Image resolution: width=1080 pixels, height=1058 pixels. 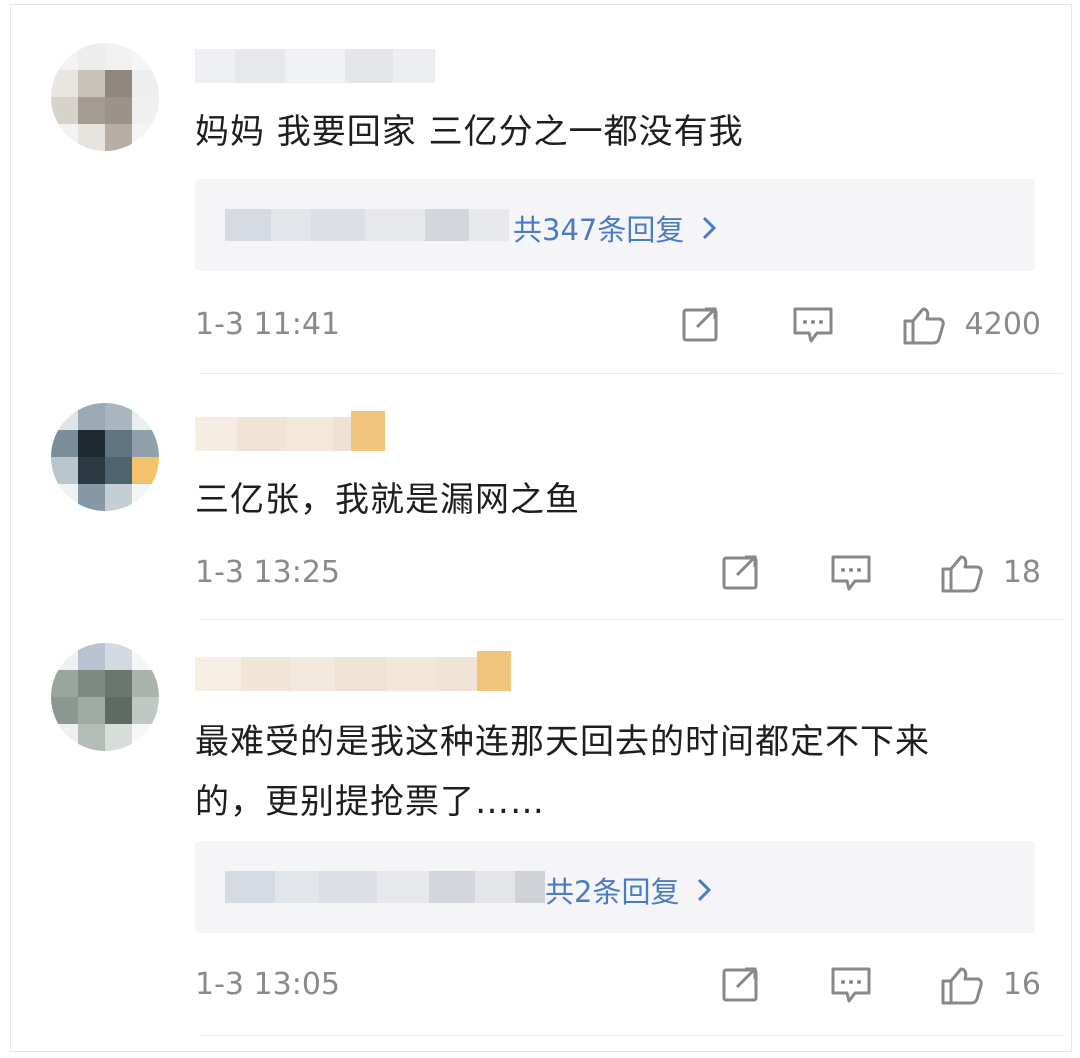 What do you see at coordinates (562, 742) in the screenshot?
I see `comment-text-line-1: 最难受的是我这种连那天回去的时间都定不下来` at bounding box center [562, 742].